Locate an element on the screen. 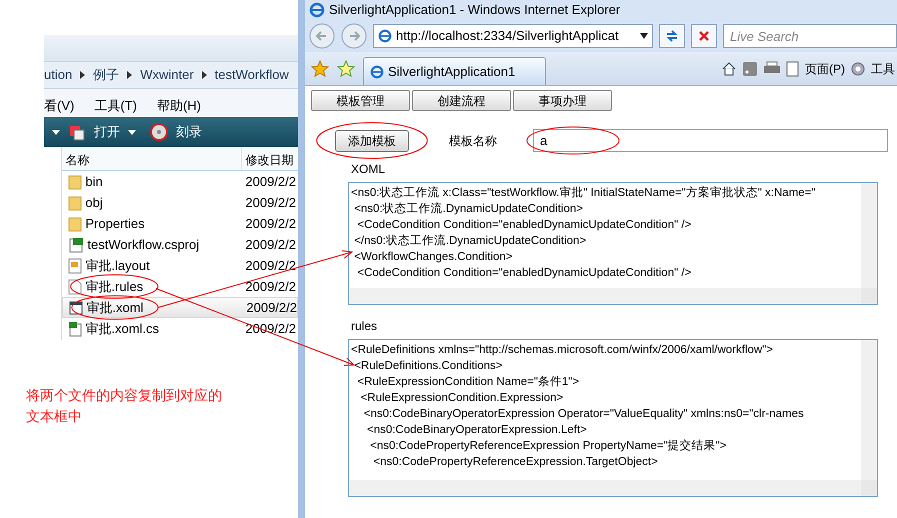 This screenshot has height=518, width=897. open-icon is located at coordinates (77, 132).